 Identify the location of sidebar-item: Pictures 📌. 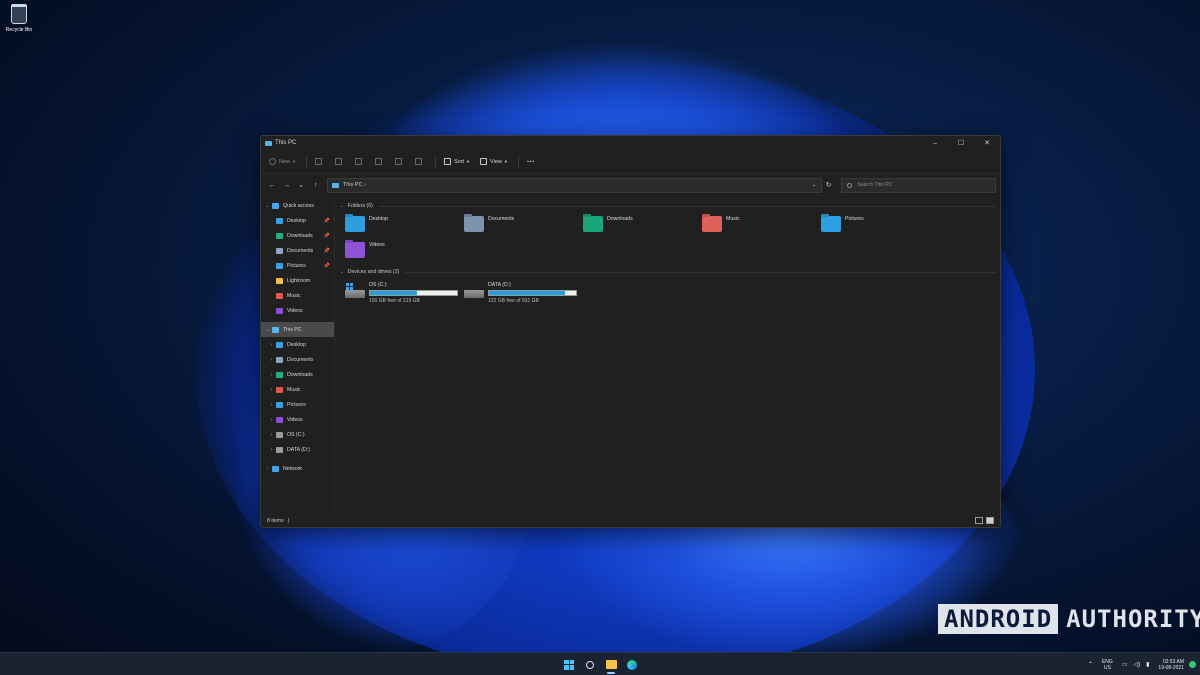
(297, 265).